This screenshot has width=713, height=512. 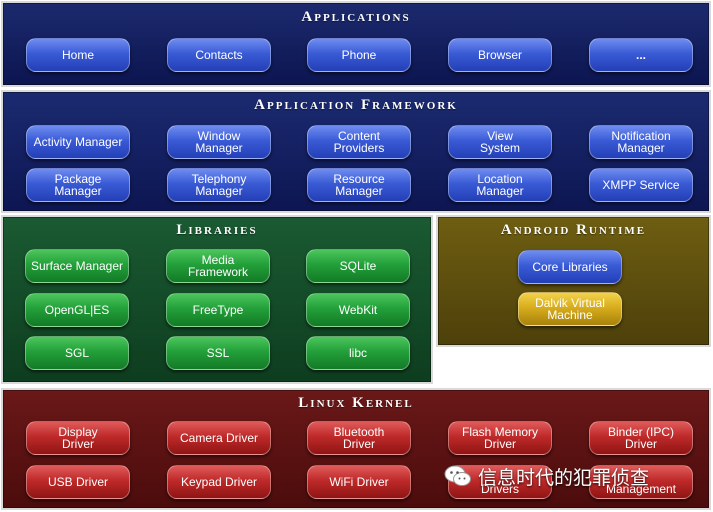 What do you see at coordinates (356, 105) in the screenshot?
I see `framework-title: Application Framework` at bounding box center [356, 105].